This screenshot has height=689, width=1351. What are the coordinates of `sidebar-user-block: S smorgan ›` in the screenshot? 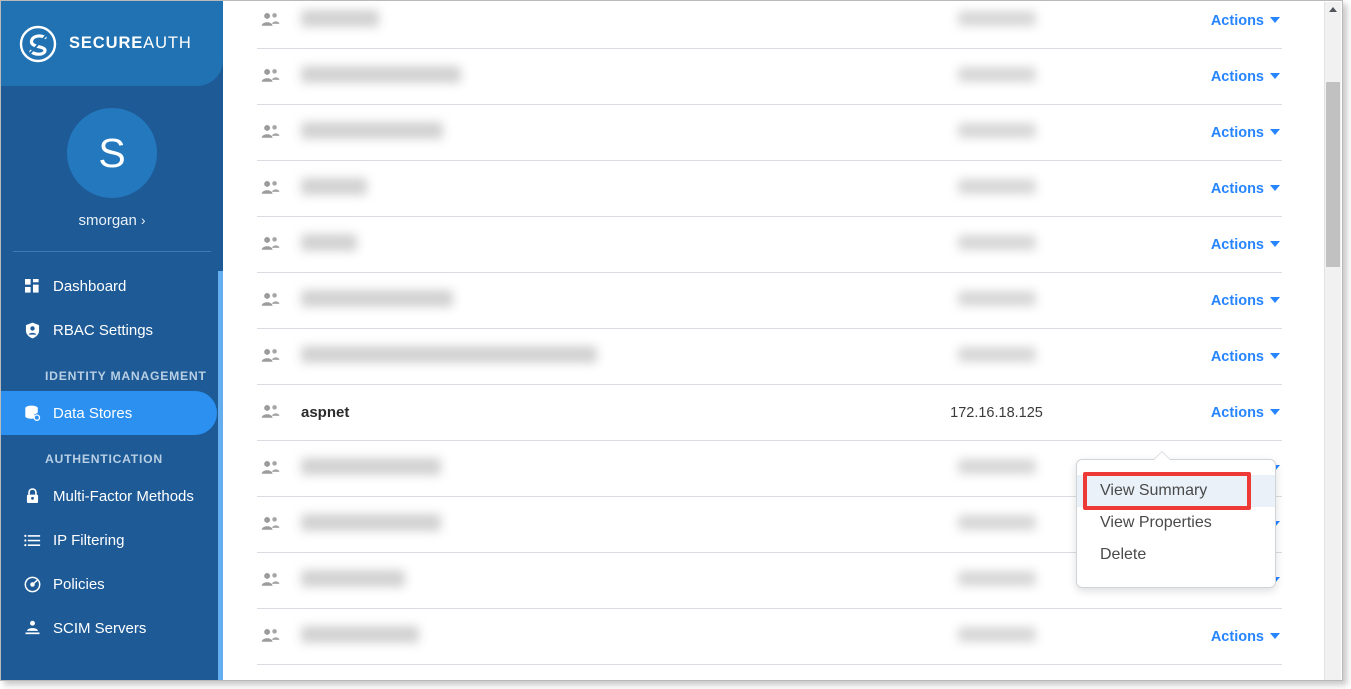 It's located at (112, 157).